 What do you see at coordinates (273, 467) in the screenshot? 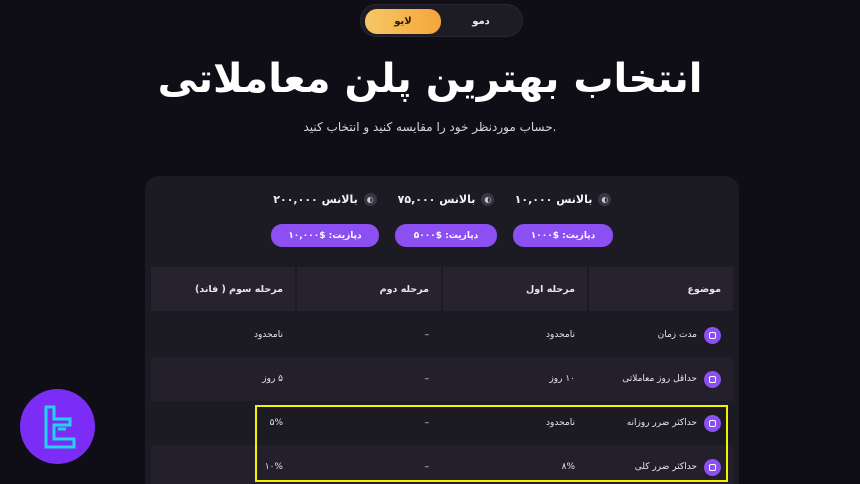
I see `cell-phase3: ۱۰%` at bounding box center [273, 467].